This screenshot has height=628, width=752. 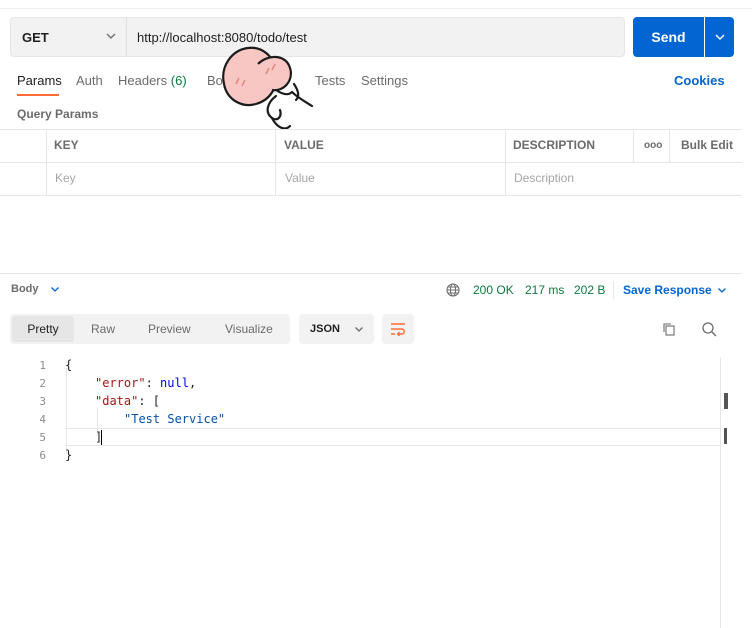 I want to click on view-pretty-button: Pretty, so click(x=43, y=329).